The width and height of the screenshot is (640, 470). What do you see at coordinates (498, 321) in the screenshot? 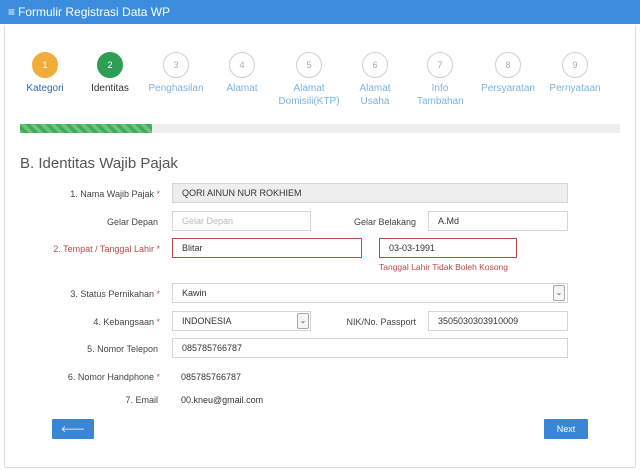
I see `nik-field: 3505030303910009` at bounding box center [498, 321].